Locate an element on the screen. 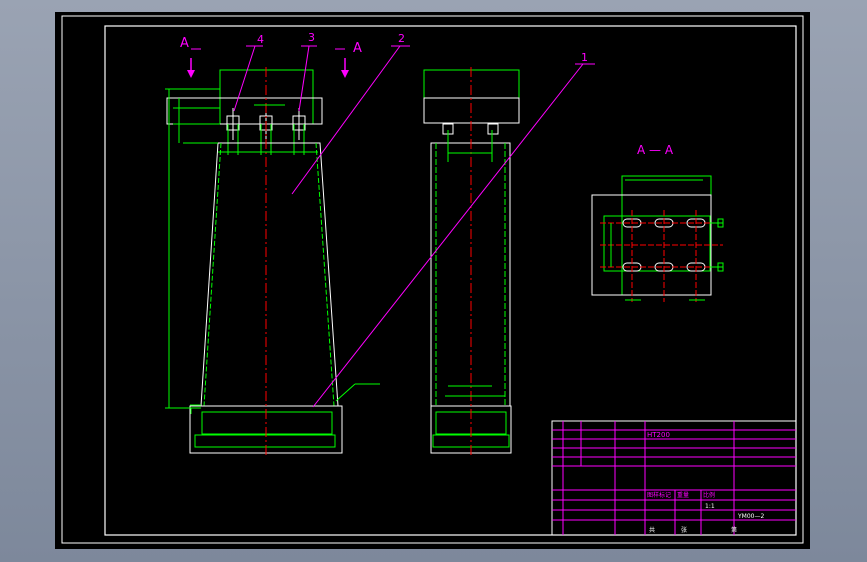  tb-sheet-mid: 张 is located at coordinates (684, 530).